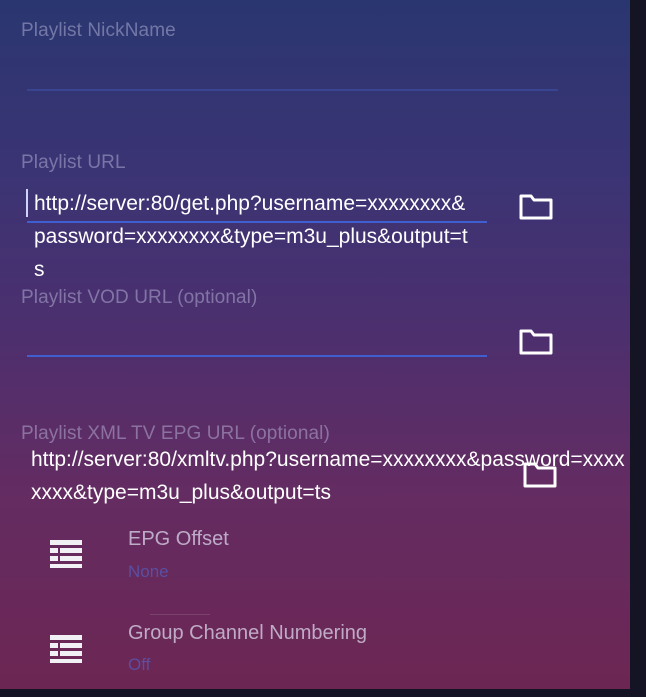 This screenshot has height=697, width=646. Describe the element at coordinates (247, 633) in the screenshot. I see `group-channel-numbering-title: Group Channel Numbering` at that location.